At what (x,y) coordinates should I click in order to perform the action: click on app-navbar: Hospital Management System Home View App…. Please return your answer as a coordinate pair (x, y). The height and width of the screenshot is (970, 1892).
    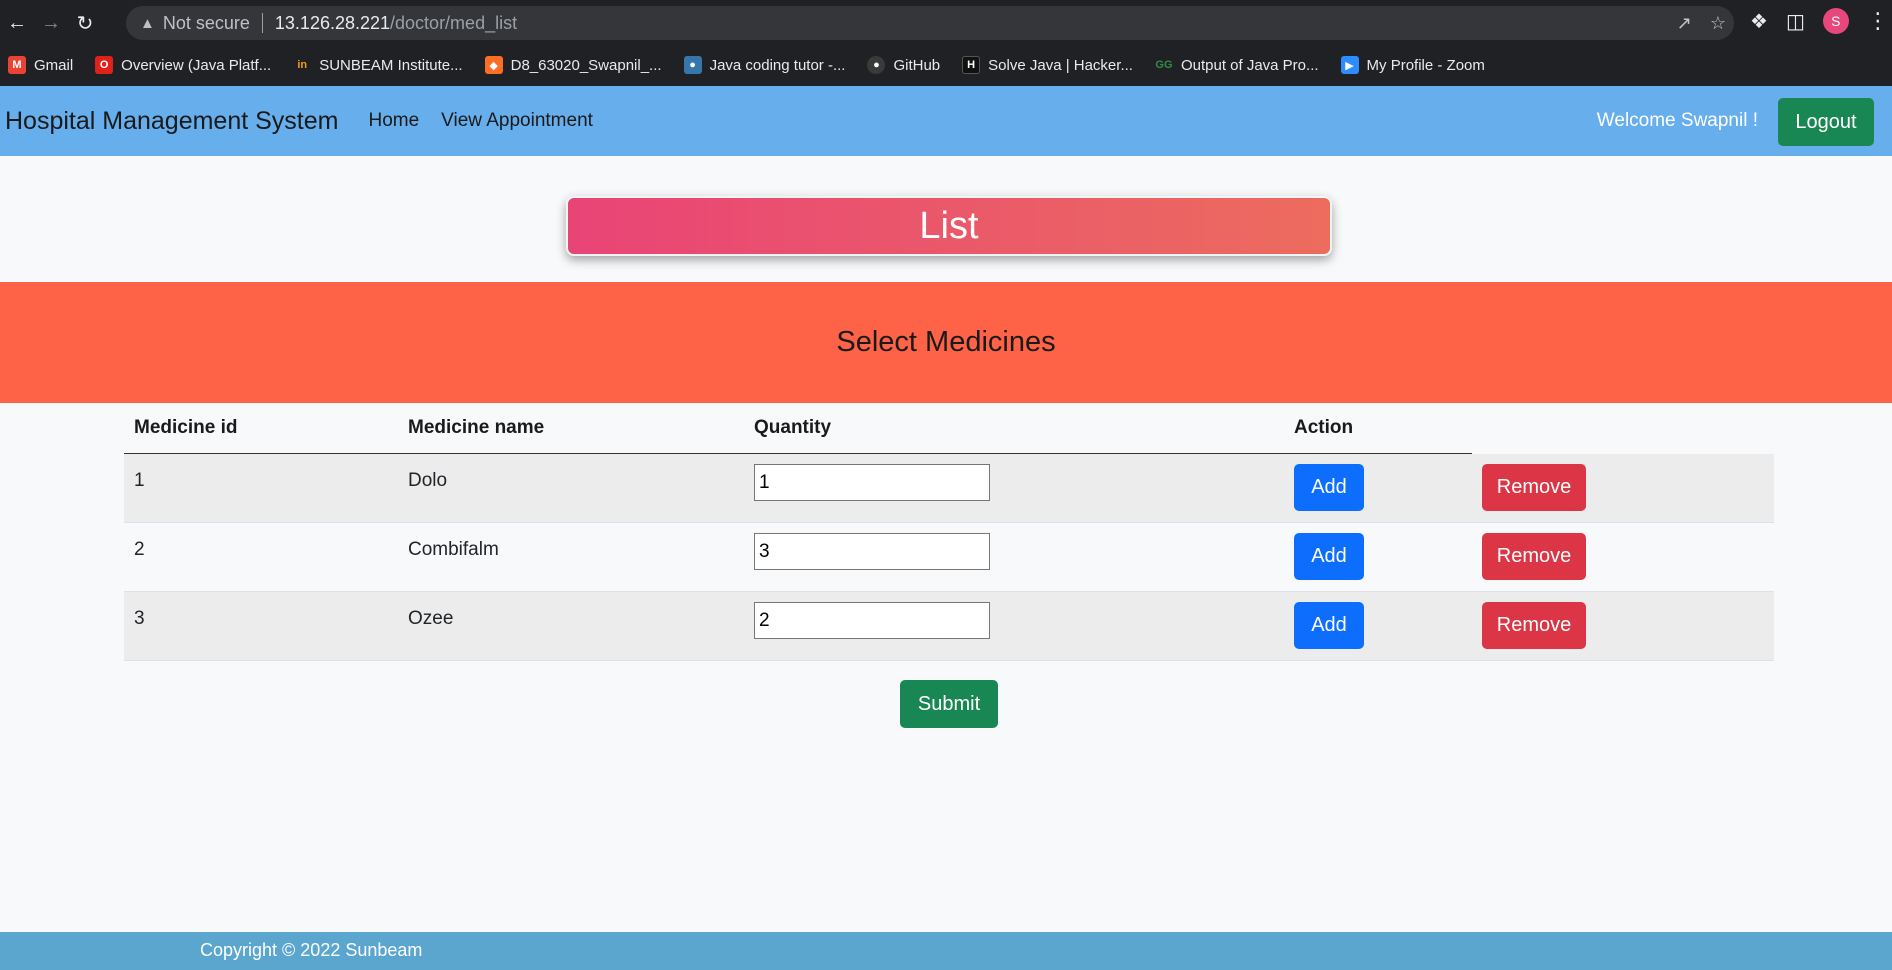
    Looking at the image, I should click on (946, 121).